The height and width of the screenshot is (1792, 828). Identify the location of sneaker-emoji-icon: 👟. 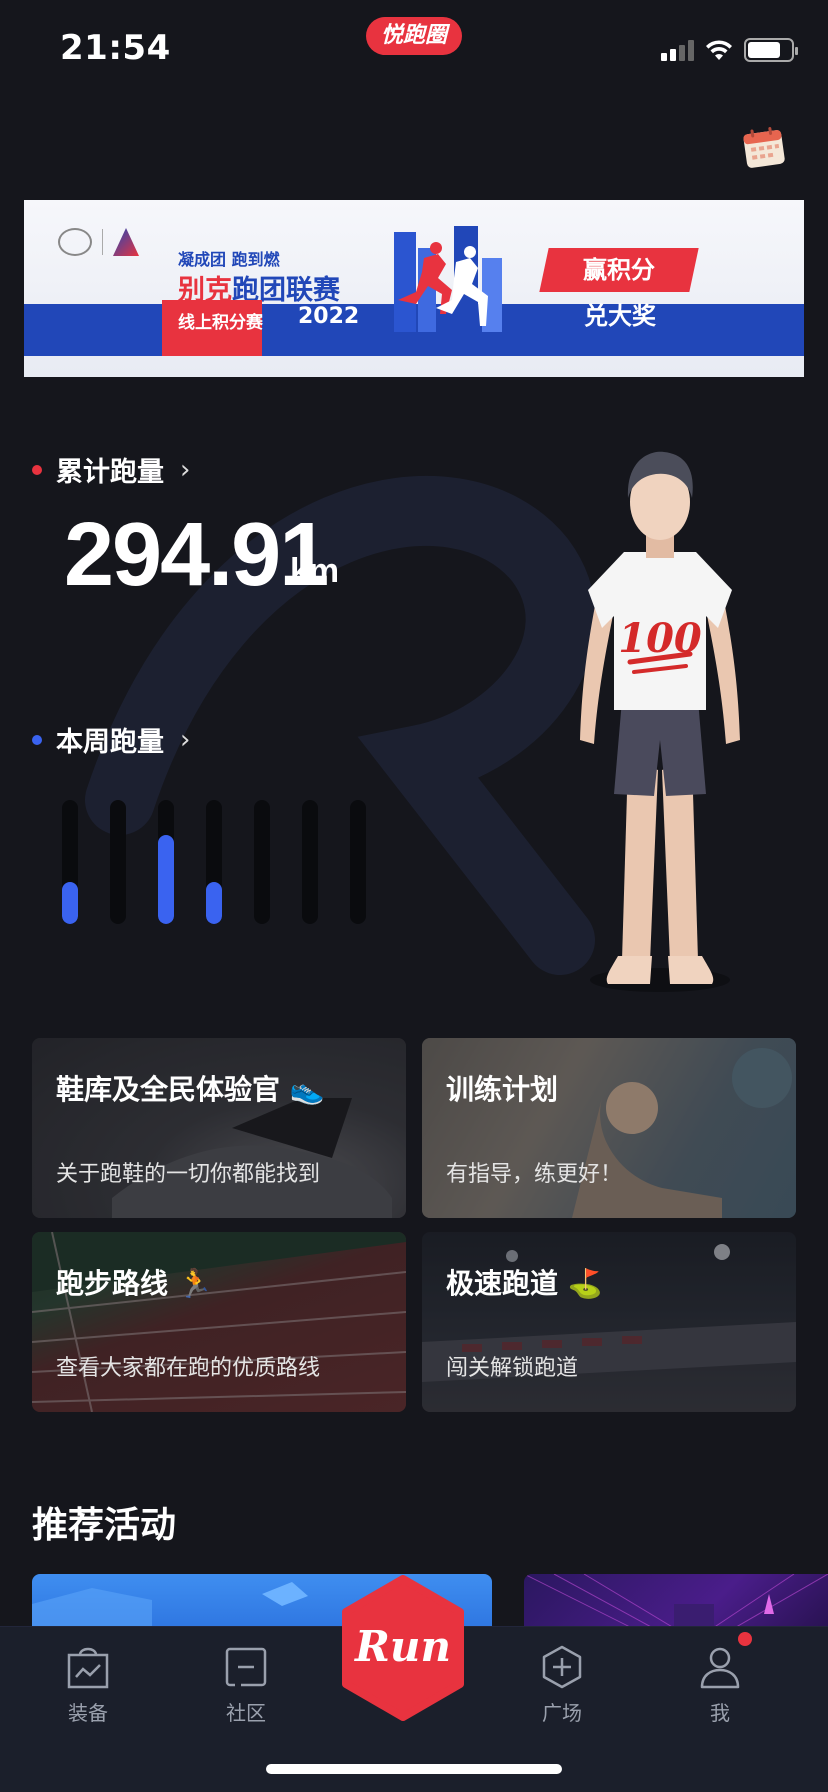
(302, 1089).